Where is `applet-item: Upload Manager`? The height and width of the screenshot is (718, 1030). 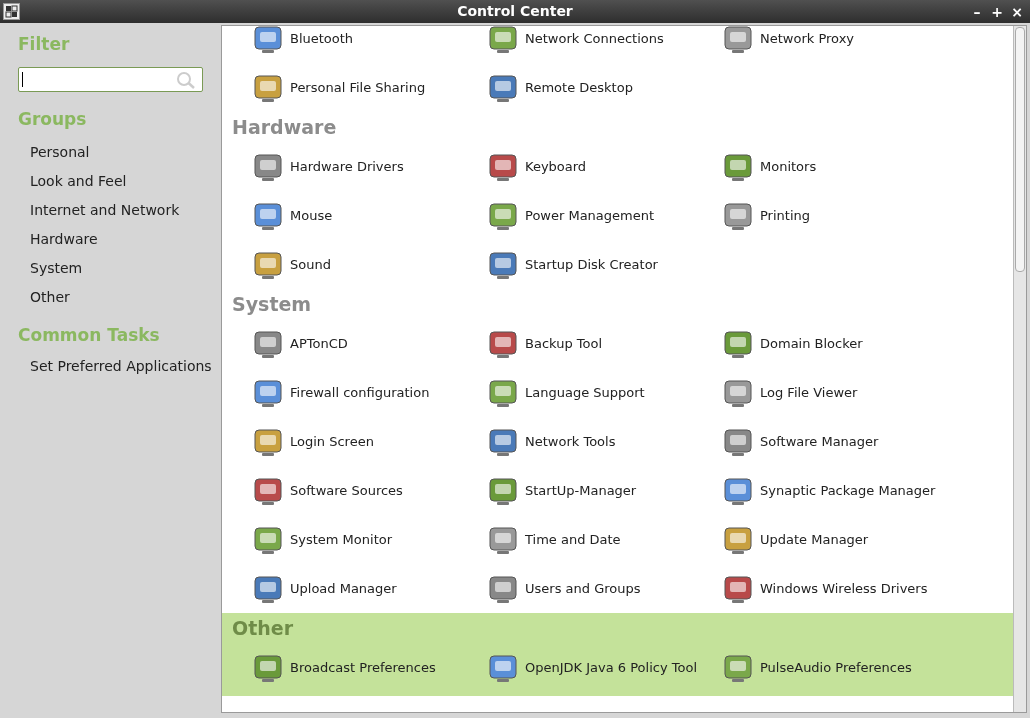
applet-item: Upload Manager is located at coordinates (369, 588).